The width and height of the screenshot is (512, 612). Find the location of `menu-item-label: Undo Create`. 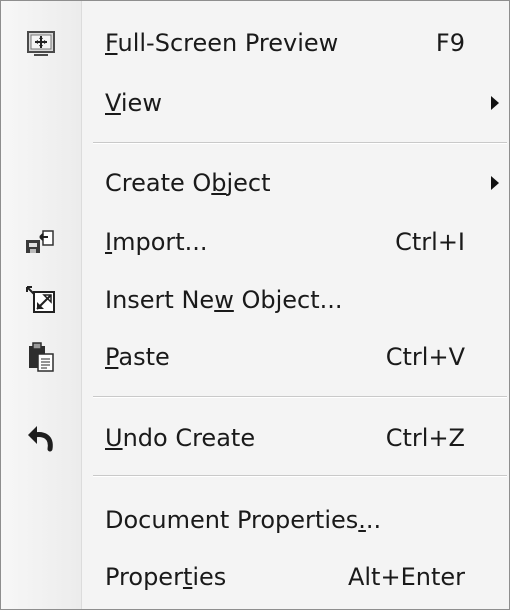

menu-item-label: Undo Create is located at coordinates (180, 438).